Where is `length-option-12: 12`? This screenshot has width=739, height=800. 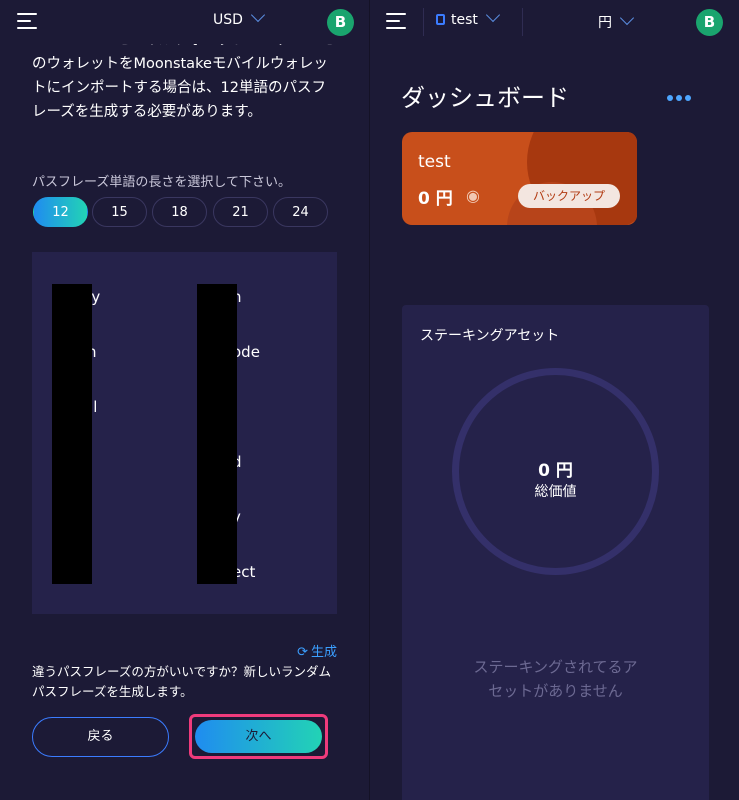
length-option-12: 12 is located at coordinates (60, 212).